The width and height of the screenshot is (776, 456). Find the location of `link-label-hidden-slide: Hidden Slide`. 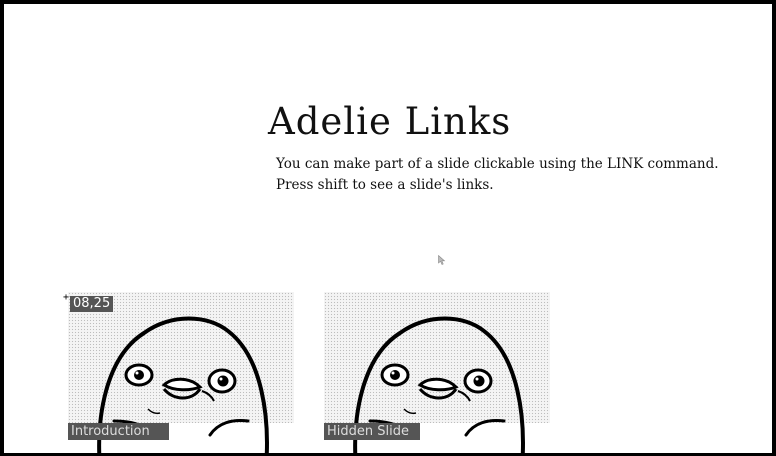

link-label-hidden-slide: Hidden Slide is located at coordinates (372, 431).